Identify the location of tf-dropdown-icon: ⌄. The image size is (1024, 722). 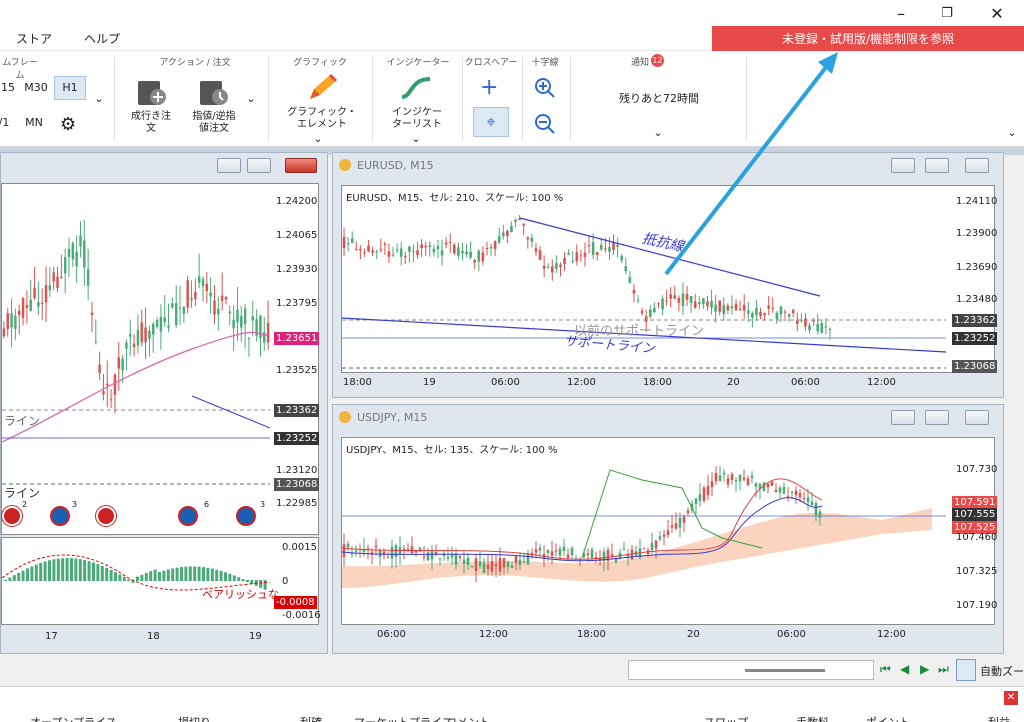
(99, 99).